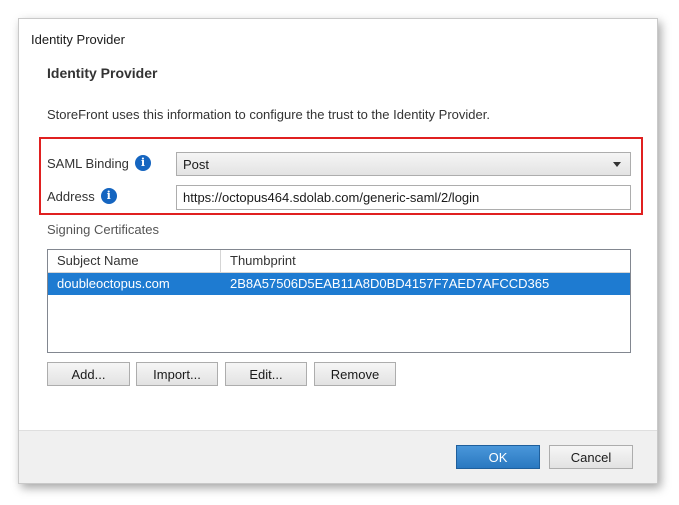 The height and width of the screenshot is (505, 679). What do you see at coordinates (102, 73) in the screenshot?
I see `section-title: Identity Provider` at bounding box center [102, 73].